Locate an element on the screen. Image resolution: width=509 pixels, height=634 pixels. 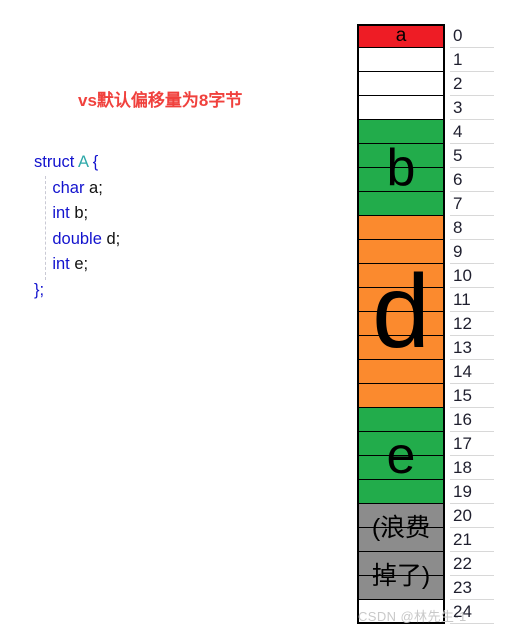
byte-offset-label: 0 is located at coordinates (472, 36).